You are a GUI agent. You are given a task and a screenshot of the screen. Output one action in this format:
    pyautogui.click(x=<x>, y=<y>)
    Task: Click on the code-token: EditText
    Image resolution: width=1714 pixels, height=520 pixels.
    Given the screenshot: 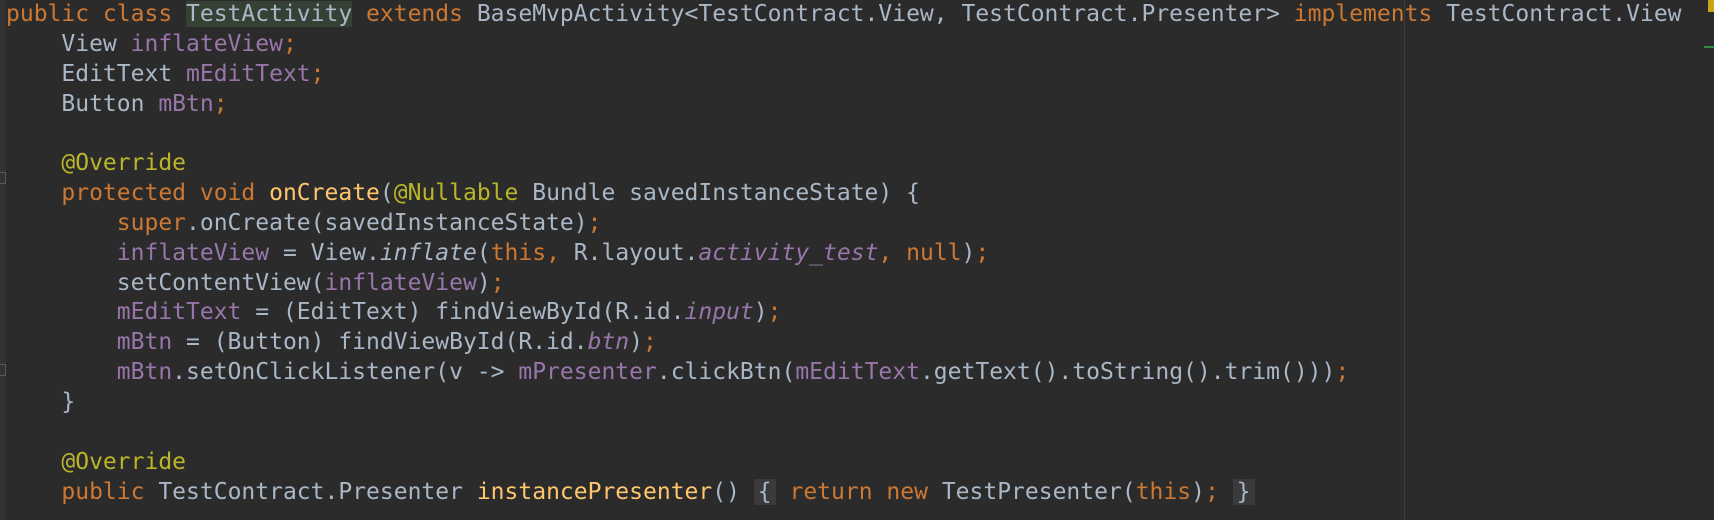 What is the action you would take?
    pyautogui.click(x=96, y=73)
    